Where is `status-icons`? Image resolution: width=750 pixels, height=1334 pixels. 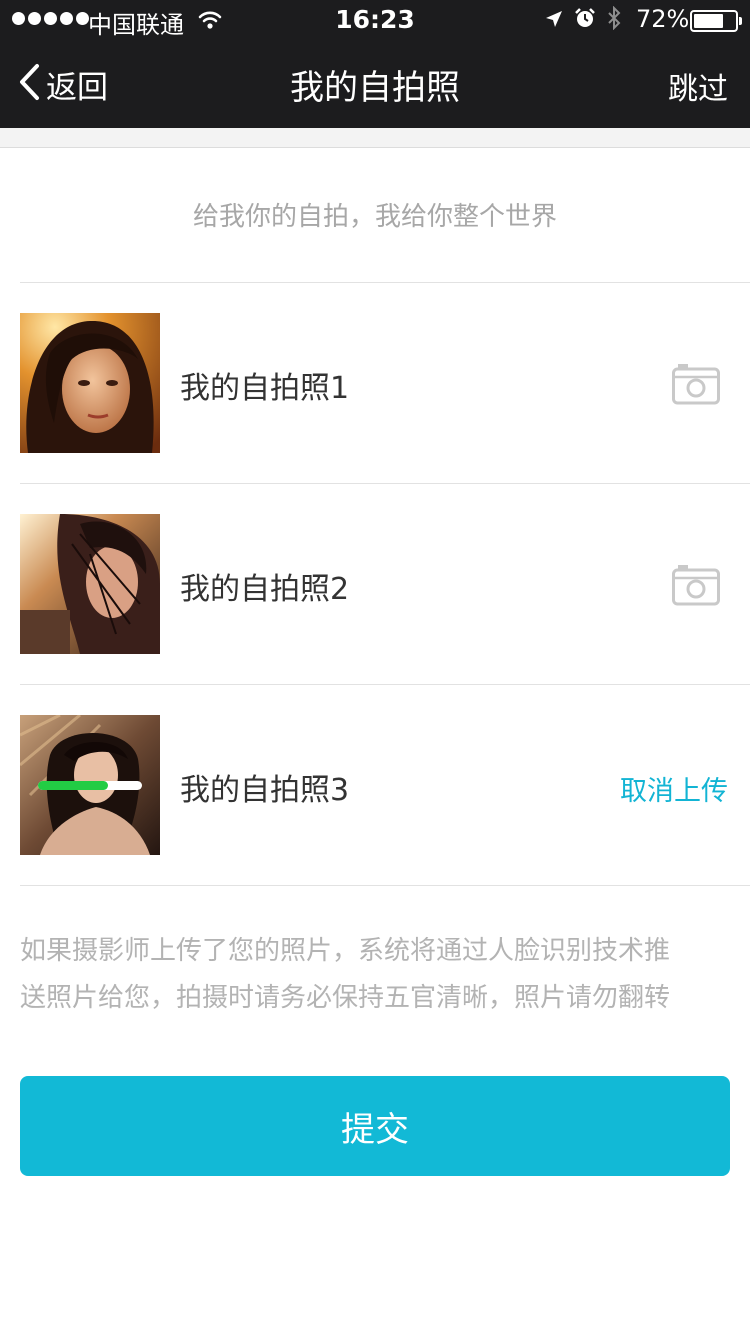
status-icons is located at coordinates (583, 20).